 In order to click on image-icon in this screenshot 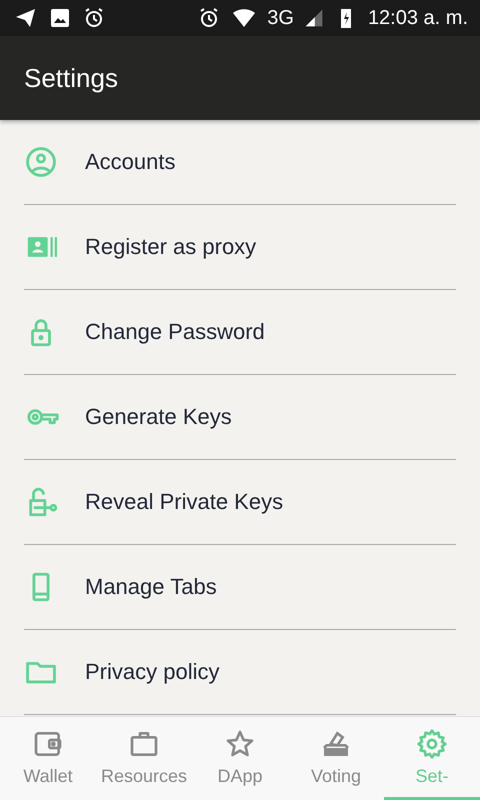, I will do `click(60, 18)`.